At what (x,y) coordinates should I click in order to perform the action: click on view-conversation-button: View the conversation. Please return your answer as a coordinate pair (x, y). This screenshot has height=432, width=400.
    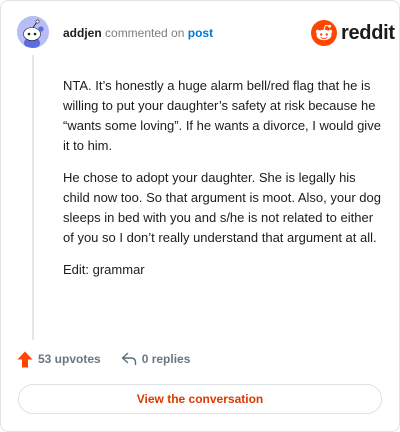
    Looking at the image, I should click on (200, 399).